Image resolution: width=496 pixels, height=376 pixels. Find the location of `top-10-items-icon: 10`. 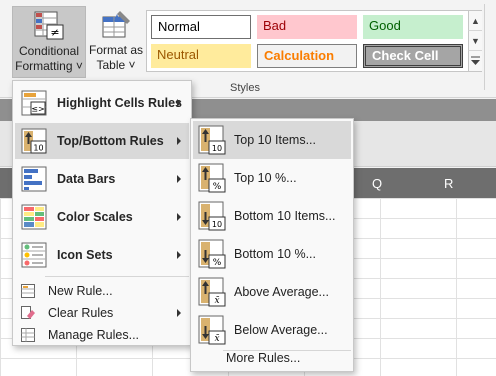

top-10-items-icon: 10 is located at coordinates (212, 140).